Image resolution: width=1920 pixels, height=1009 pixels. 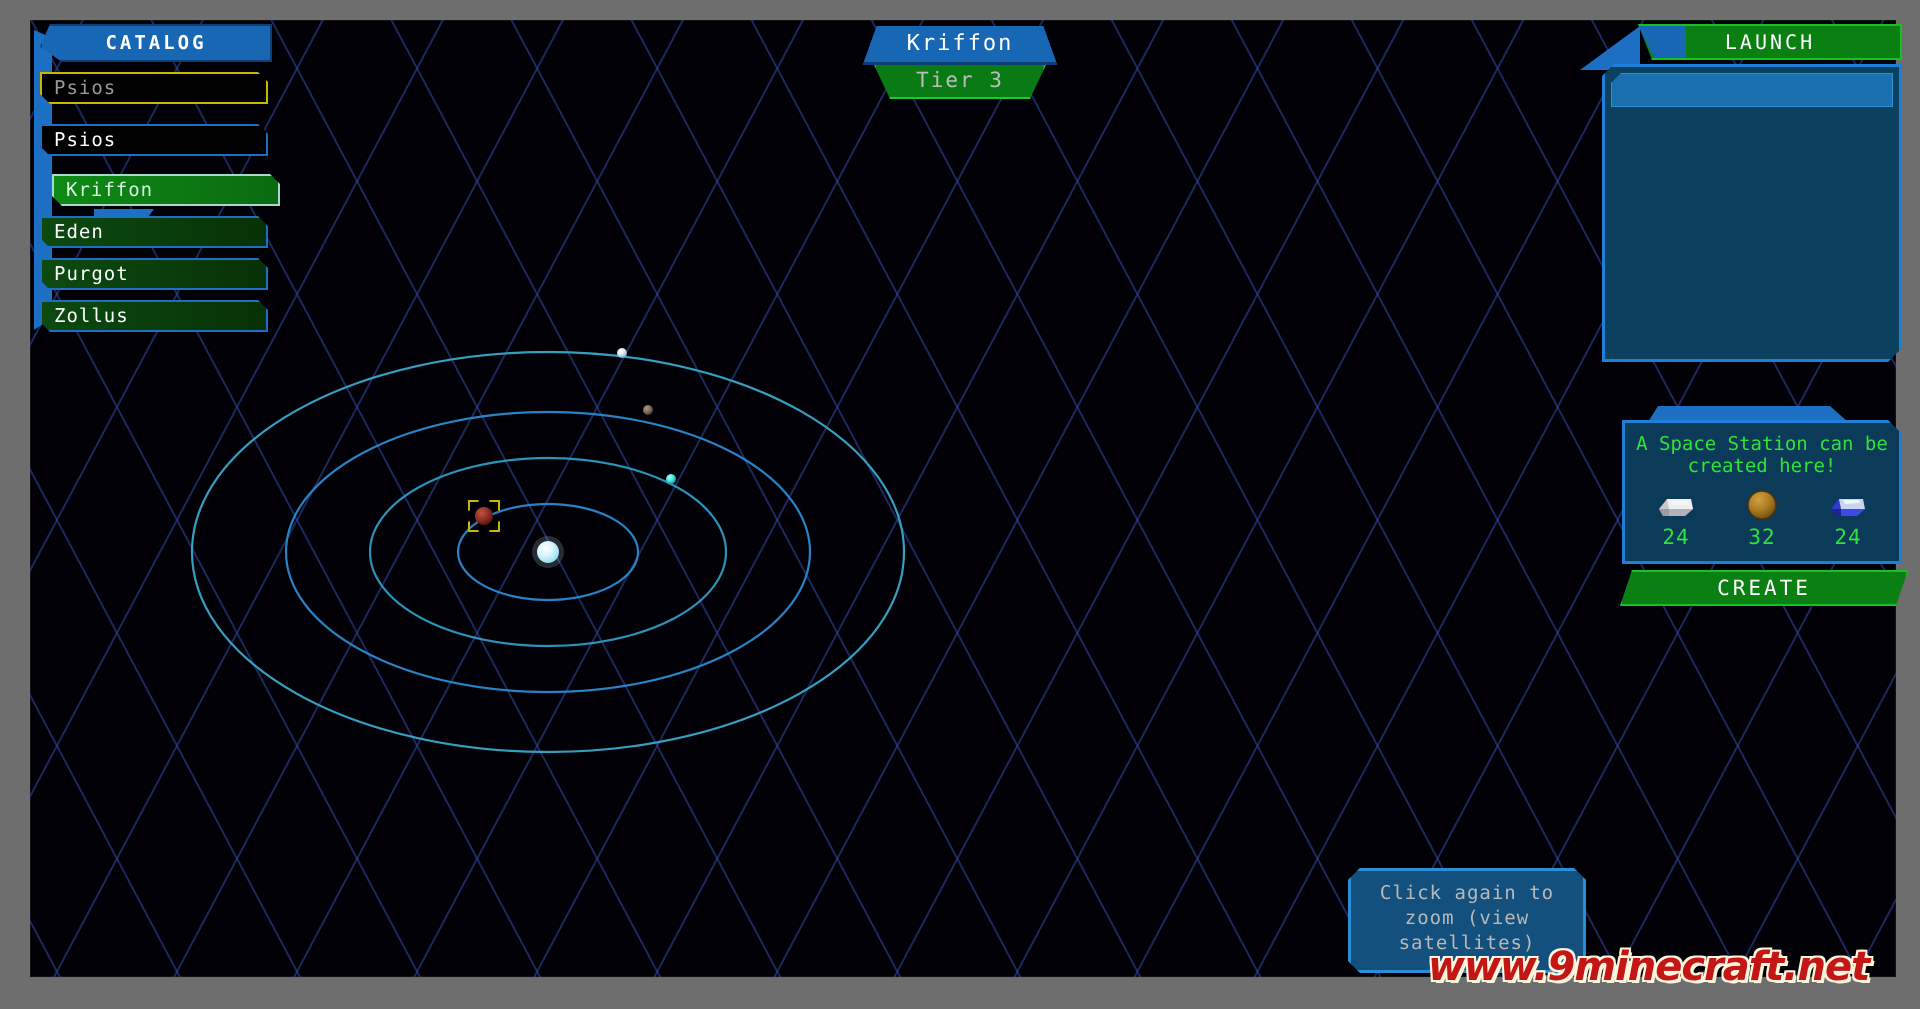 I want to click on requirement-item: 32, so click(x=1762, y=519).